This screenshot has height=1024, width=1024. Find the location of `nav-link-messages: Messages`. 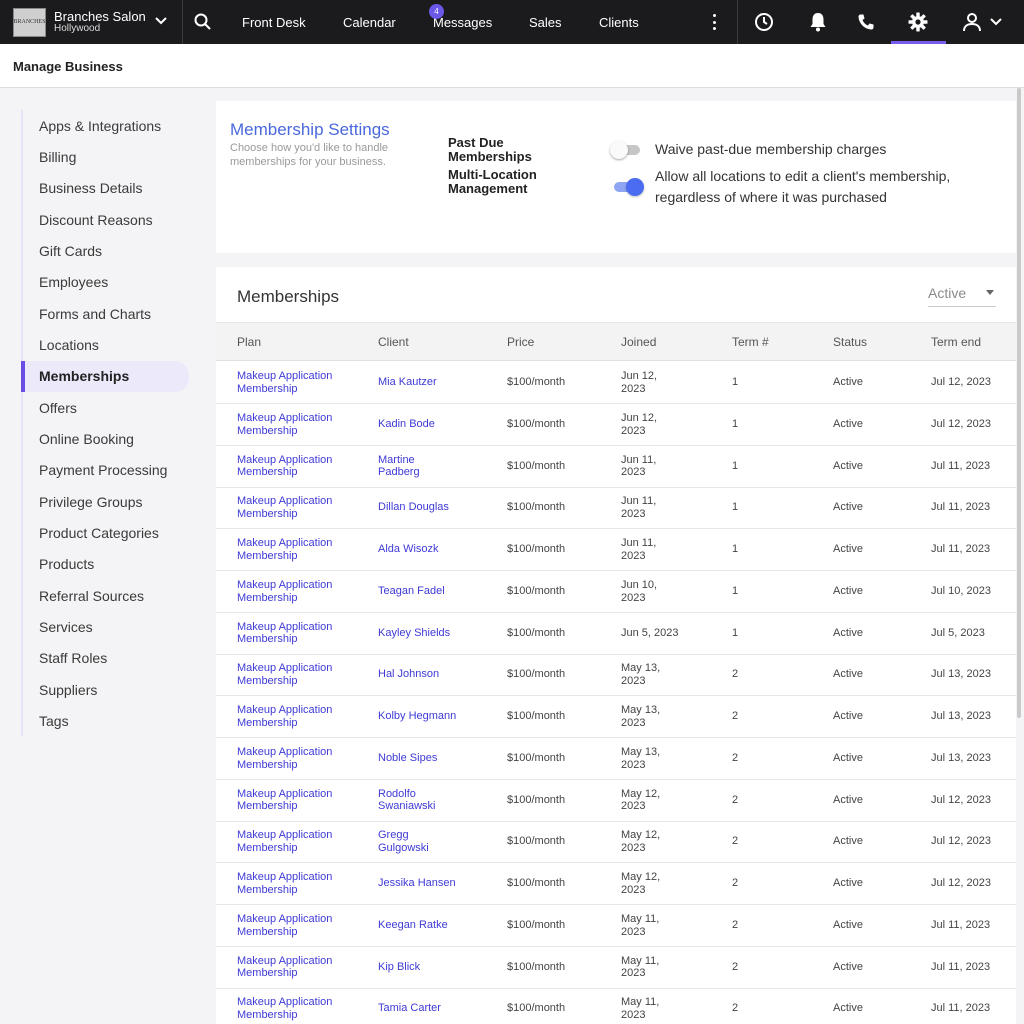

nav-link-messages: Messages is located at coordinates (462, 22).